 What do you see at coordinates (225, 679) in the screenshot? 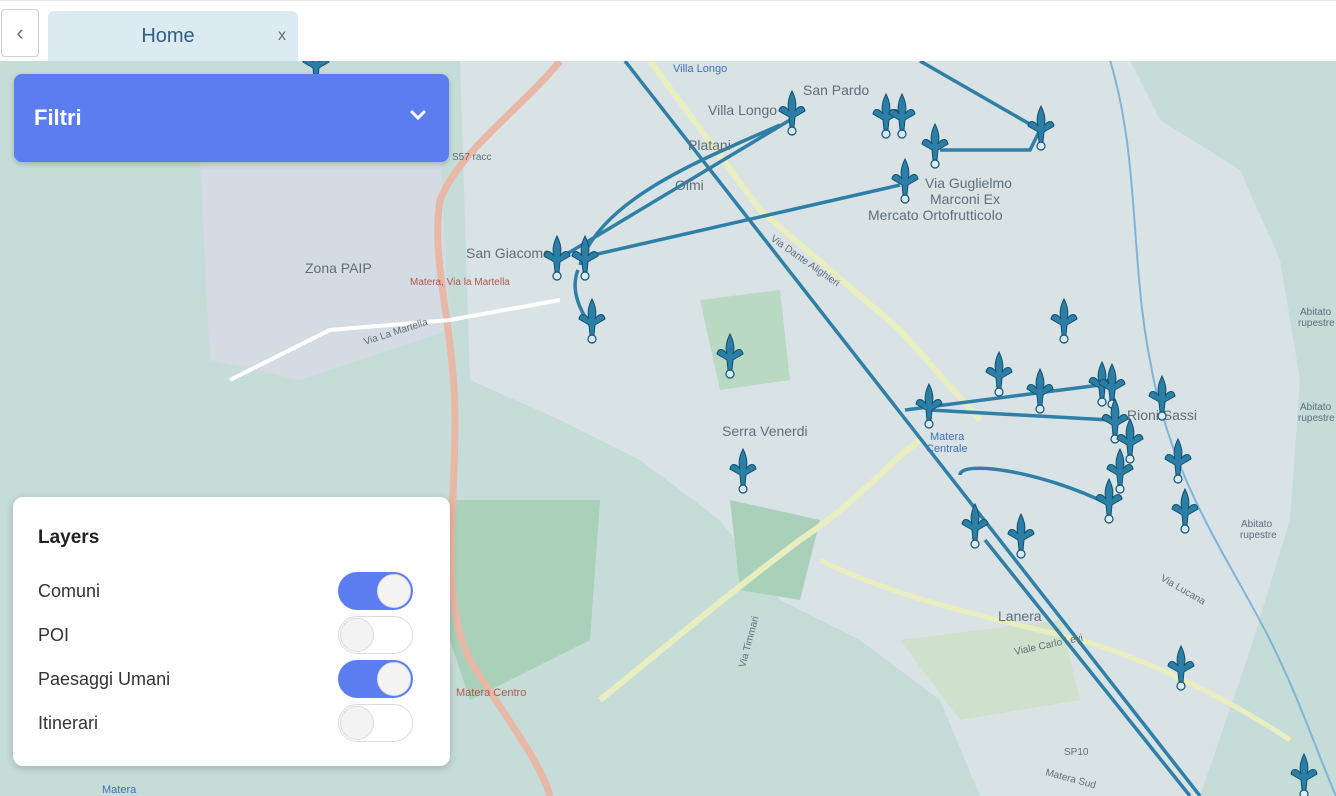
I see `layer-row-paesaggi-umani: Paesaggi Umani` at bounding box center [225, 679].